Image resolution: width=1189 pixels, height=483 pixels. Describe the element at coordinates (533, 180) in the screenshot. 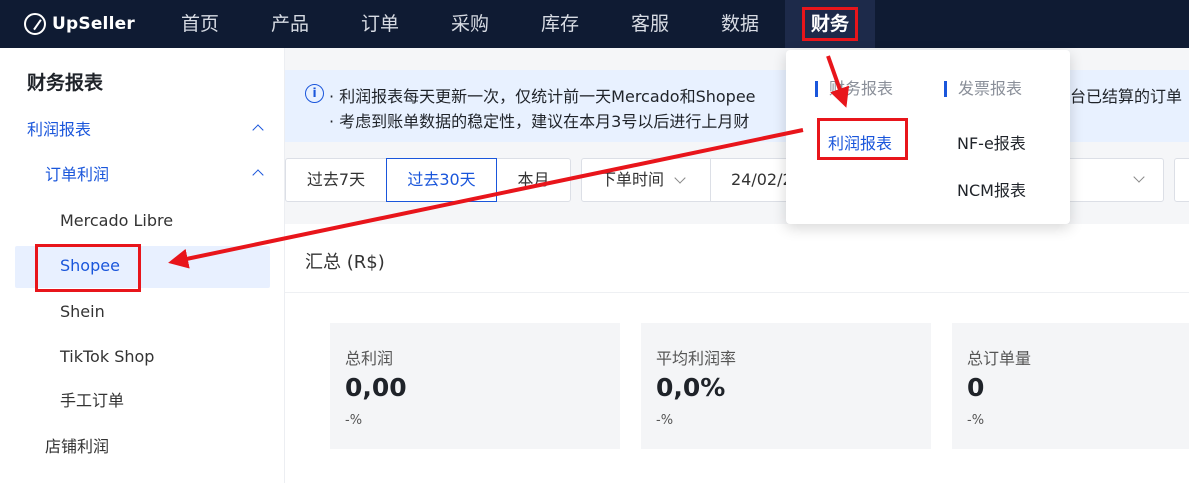

I see `range-this-month: 本月` at that location.